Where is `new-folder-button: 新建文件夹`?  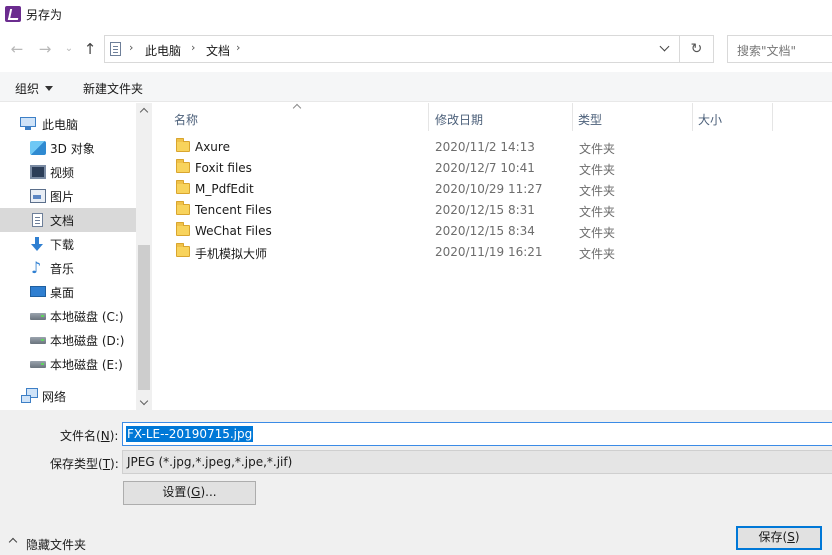
new-folder-button: 新建文件夹 is located at coordinates (113, 88).